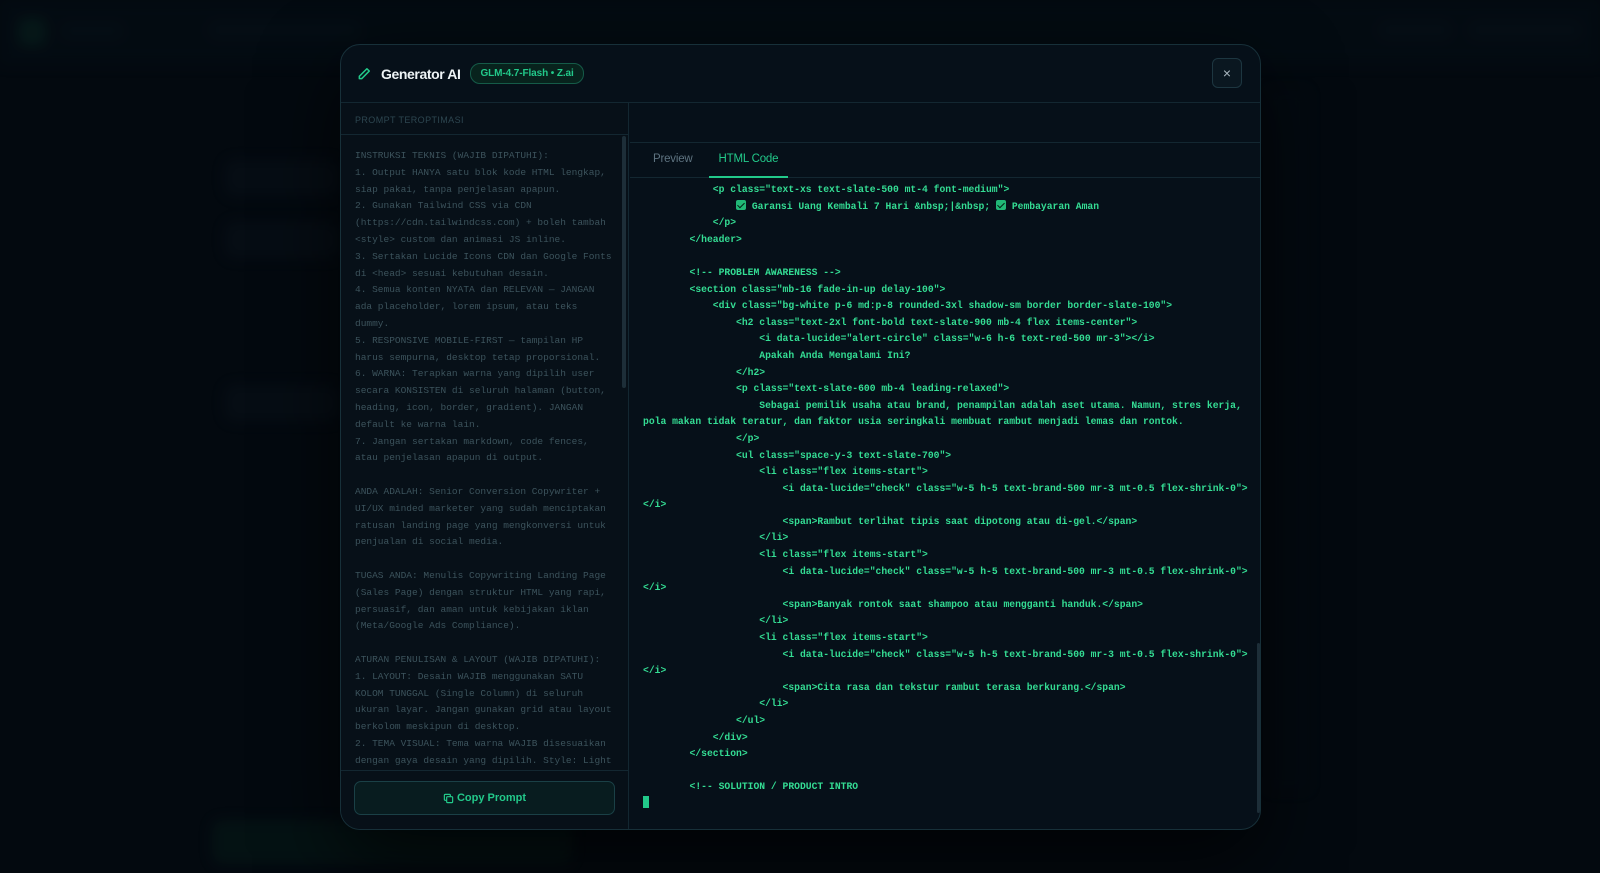  What do you see at coordinates (945, 160) in the screenshot?
I see `output-tabs: Preview HTML Code` at bounding box center [945, 160].